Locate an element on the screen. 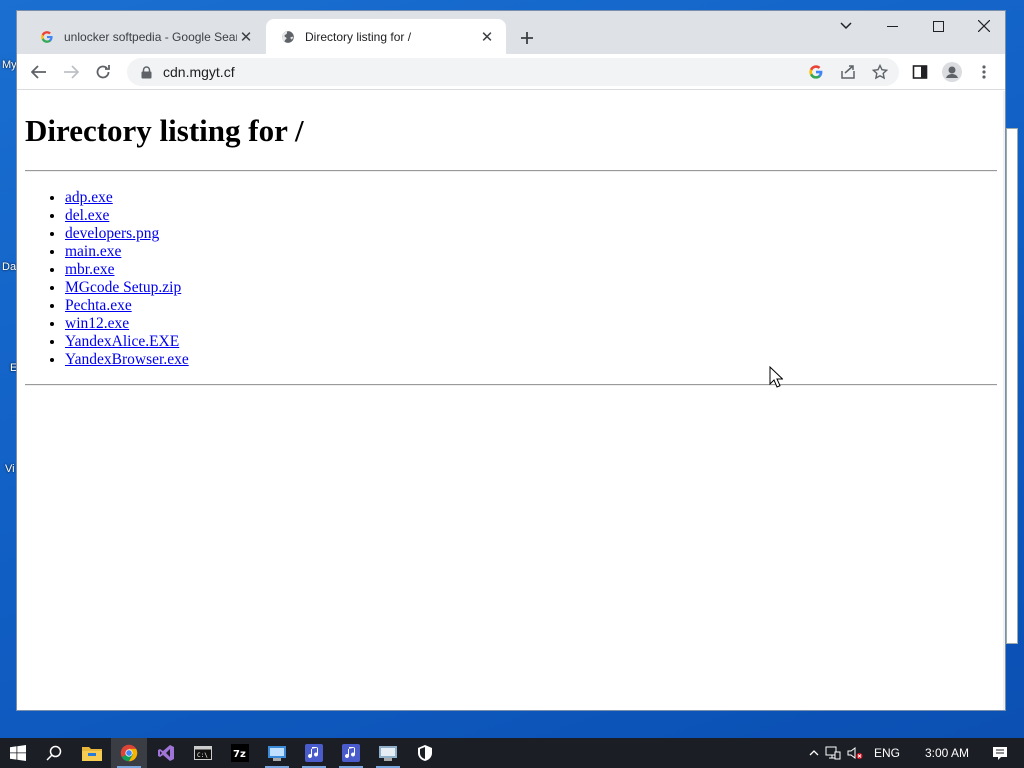 This screenshot has width=1024, height=768. tab-search-button is located at coordinates (846, 26).